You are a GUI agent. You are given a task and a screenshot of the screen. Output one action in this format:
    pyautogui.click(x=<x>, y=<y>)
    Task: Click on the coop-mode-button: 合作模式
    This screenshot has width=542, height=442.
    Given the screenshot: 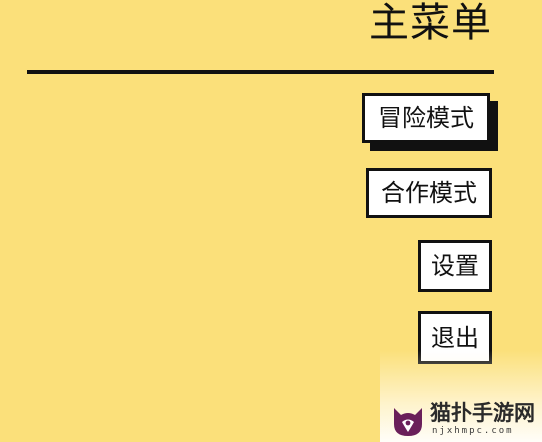 What is the action you would take?
    pyautogui.click(x=429, y=193)
    